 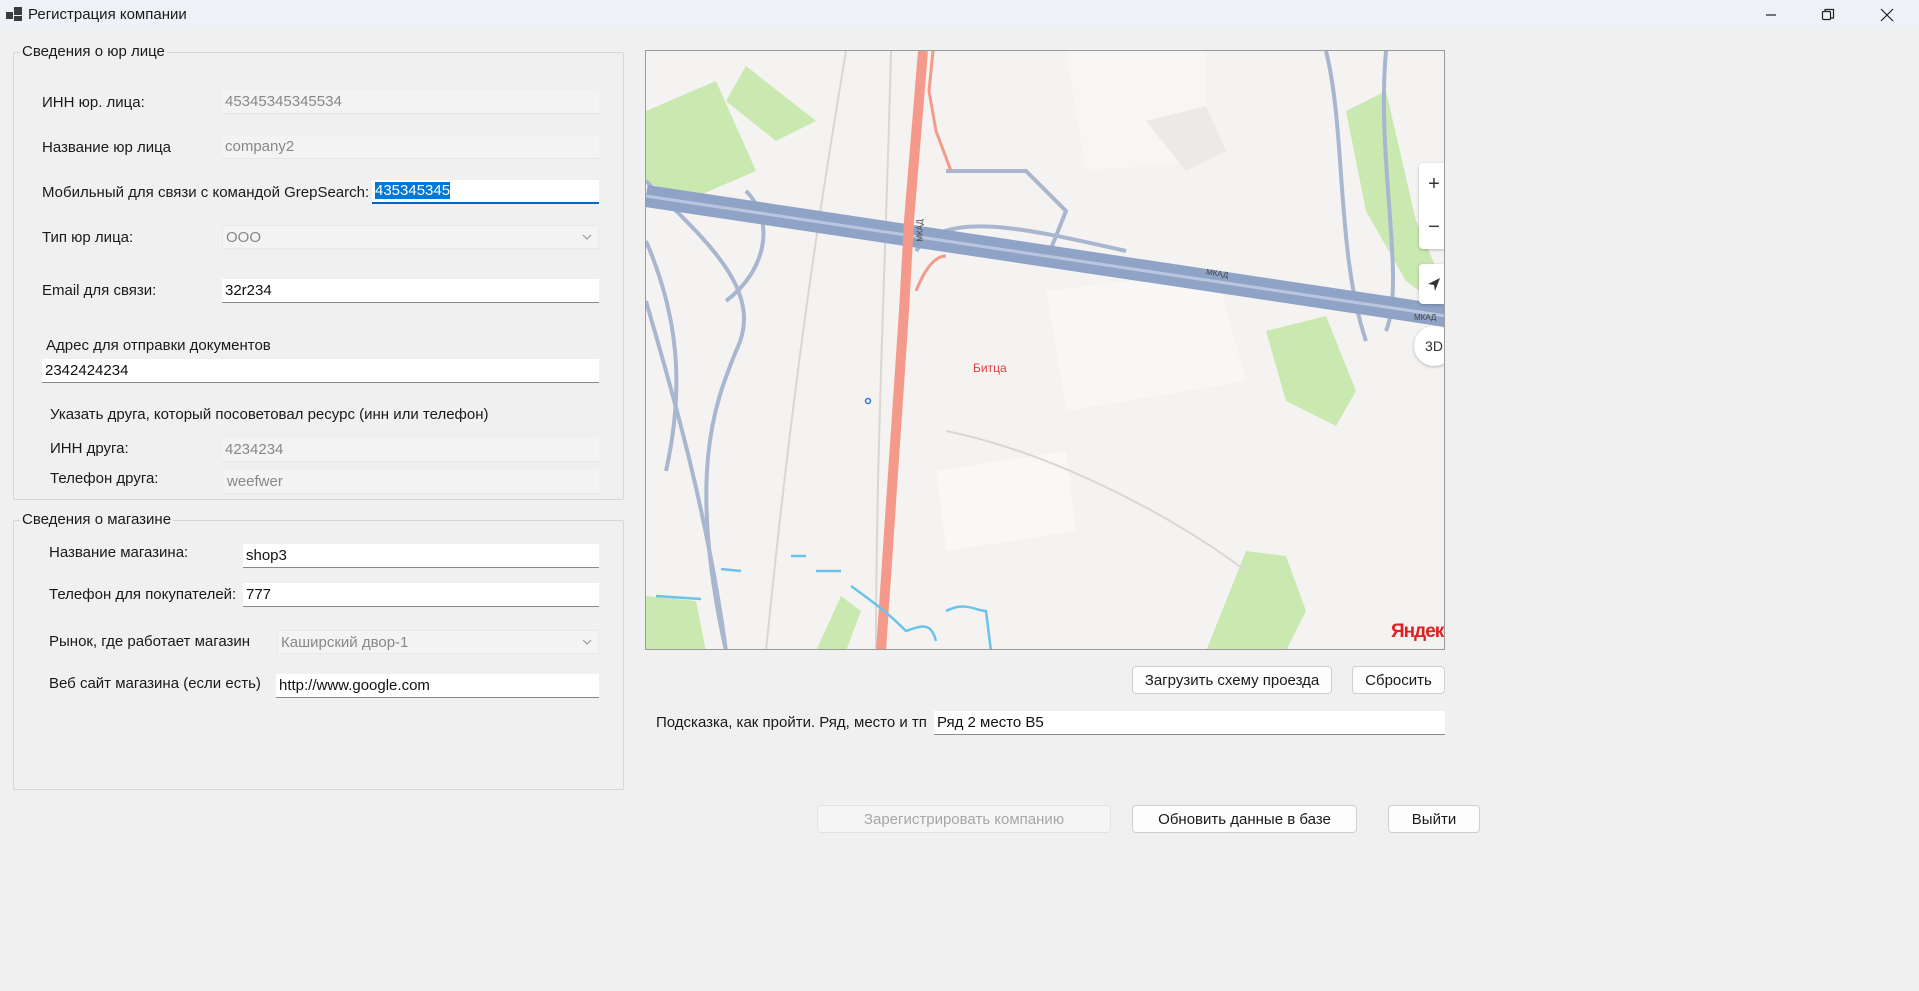 I want to click on upload-scheme-button: Загрузить схему проезда, so click(x=1232, y=680).